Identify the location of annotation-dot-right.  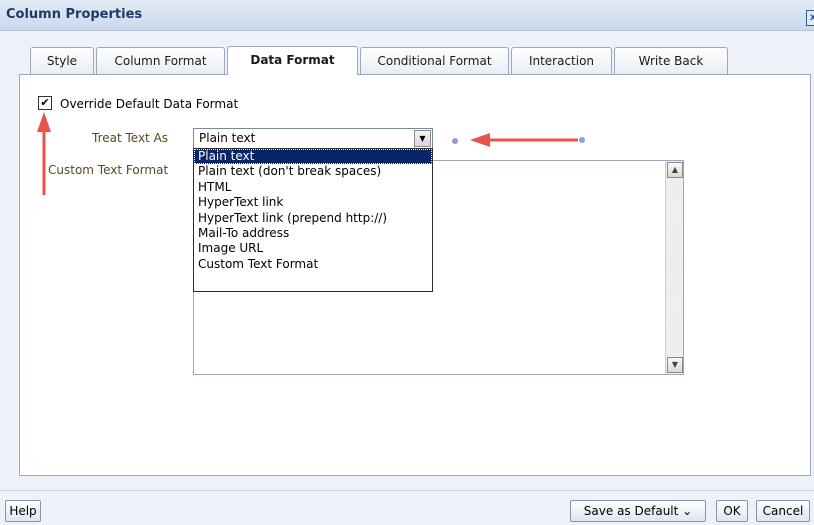
(582, 140).